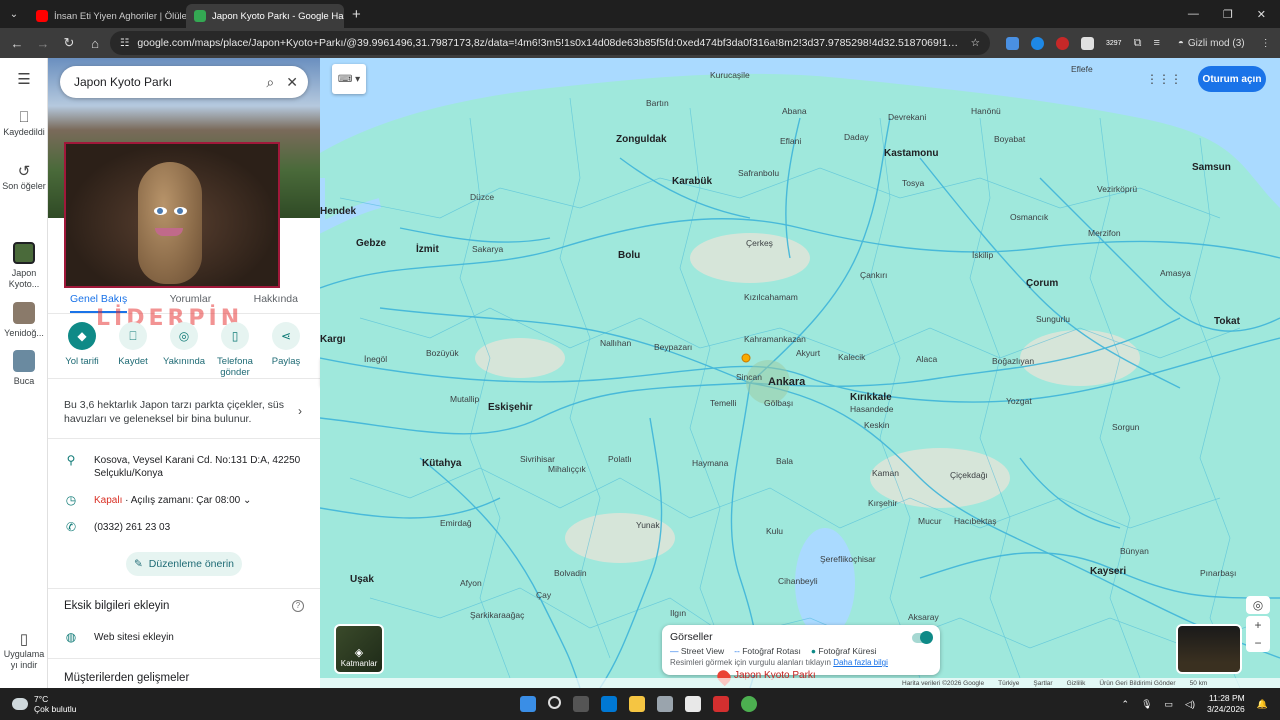 This screenshot has width=1280, height=720. I want to click on send-to-phone-button: ▯ Telefona gönder, so click(235, 350).